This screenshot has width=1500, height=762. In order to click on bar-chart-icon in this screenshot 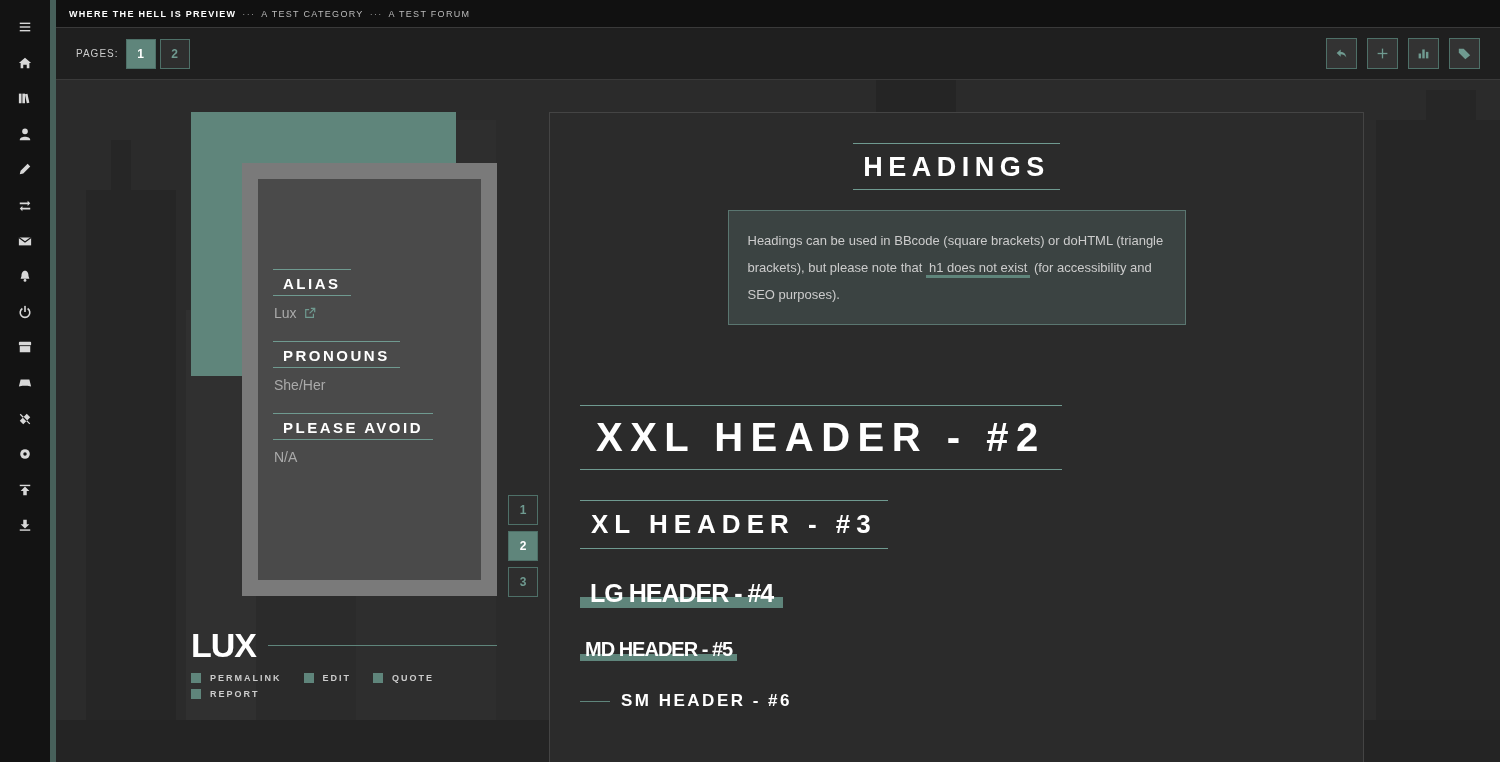, I will do `click(1423, 53)`.